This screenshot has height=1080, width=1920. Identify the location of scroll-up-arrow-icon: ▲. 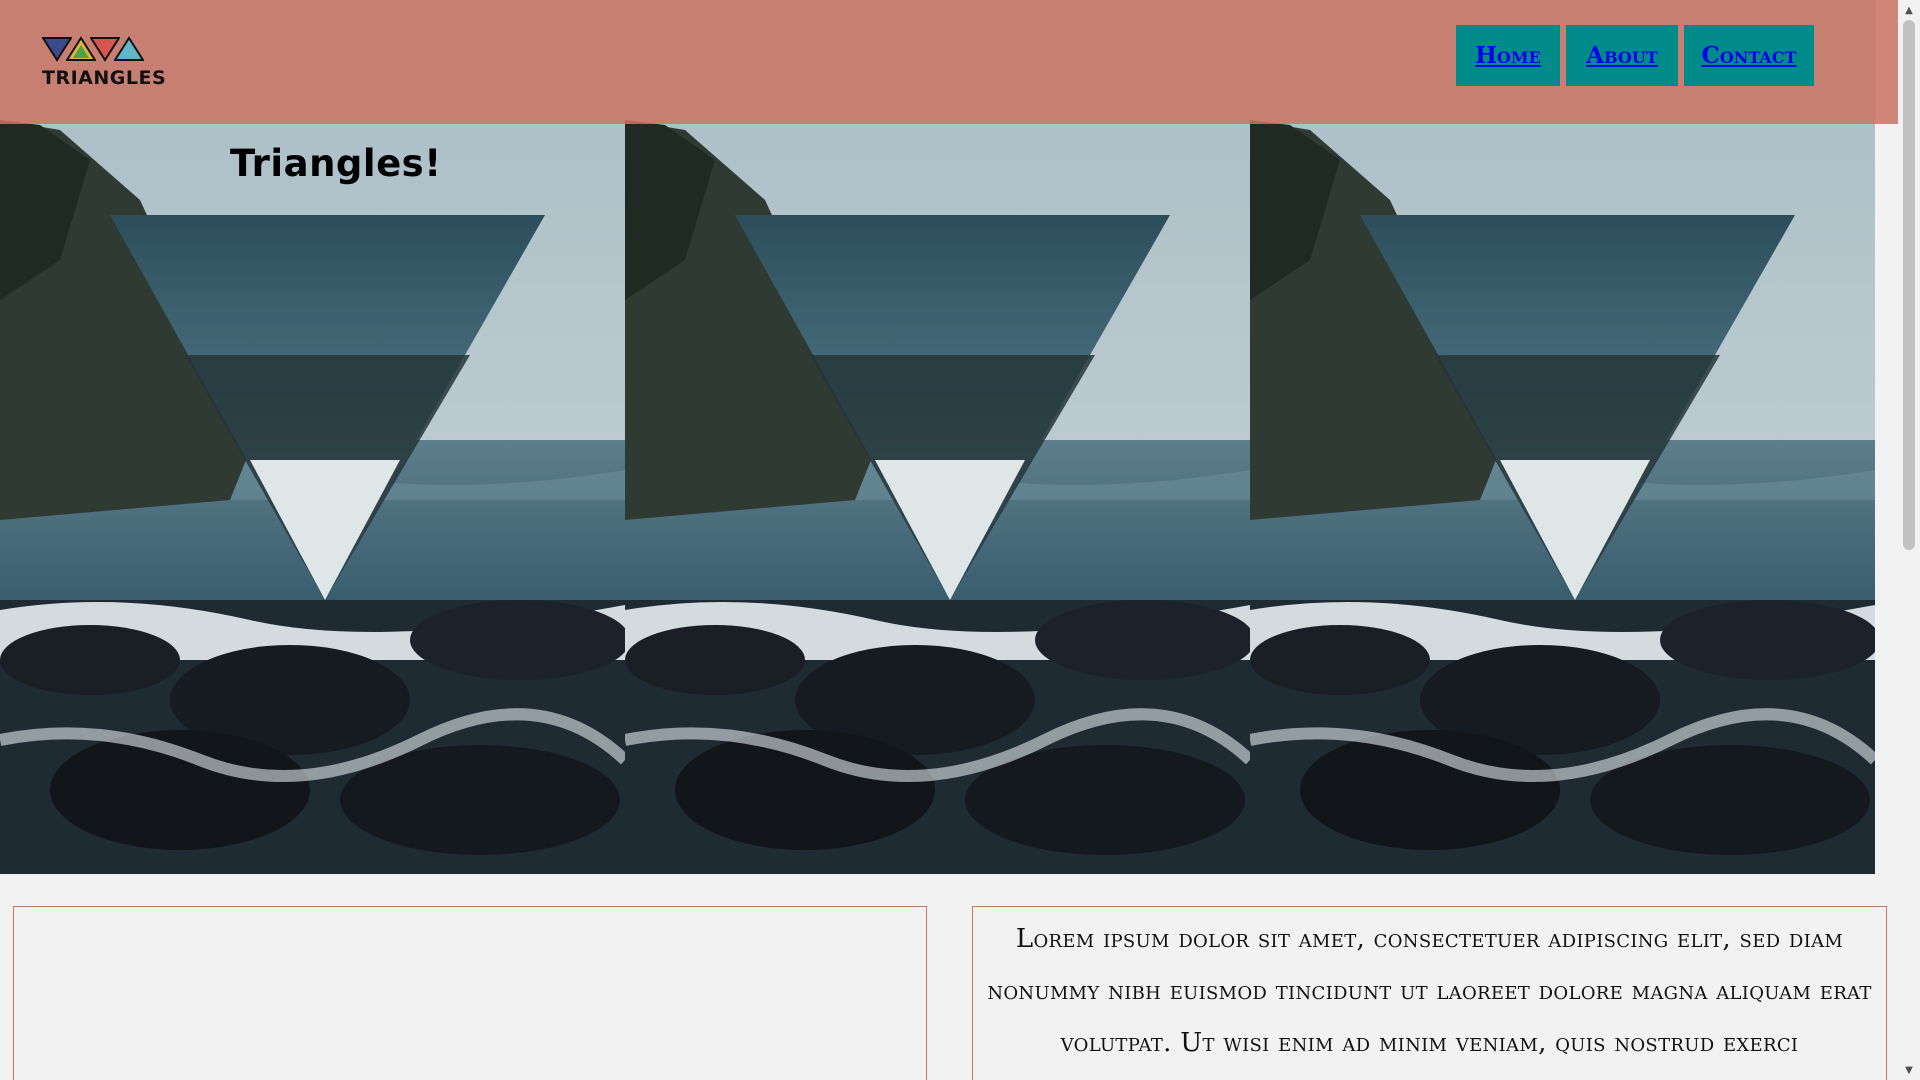
(1909, 10).